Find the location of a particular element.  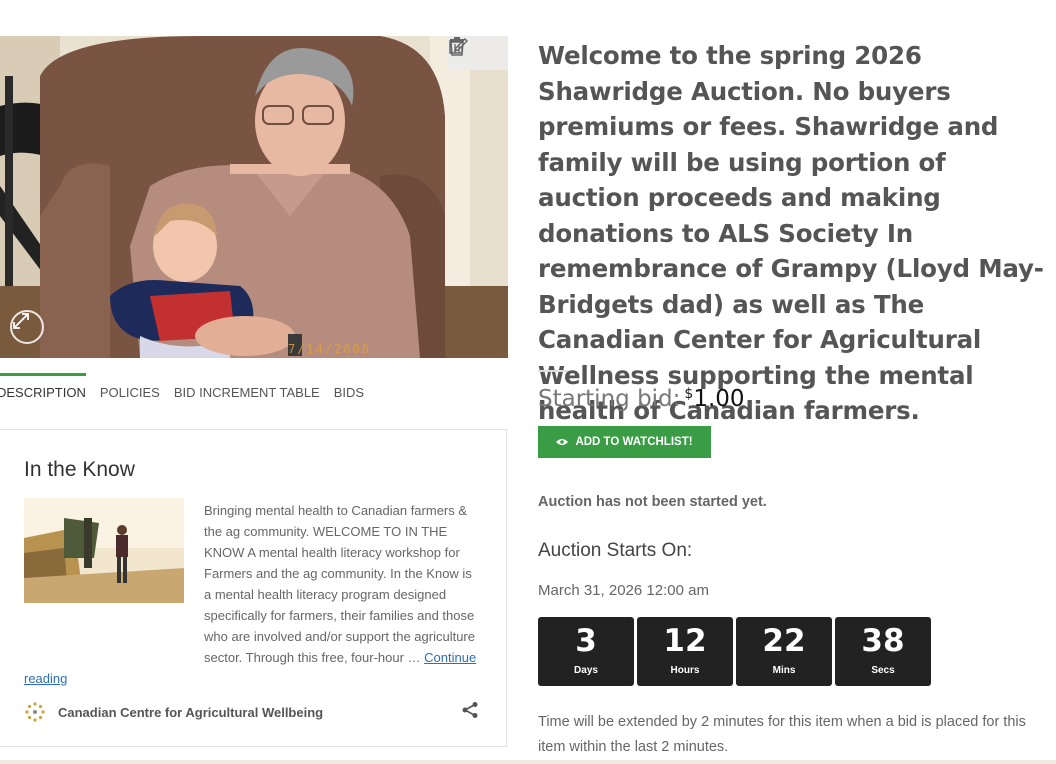

tab-policies: POLICIES is located at coordinates (130, 394).